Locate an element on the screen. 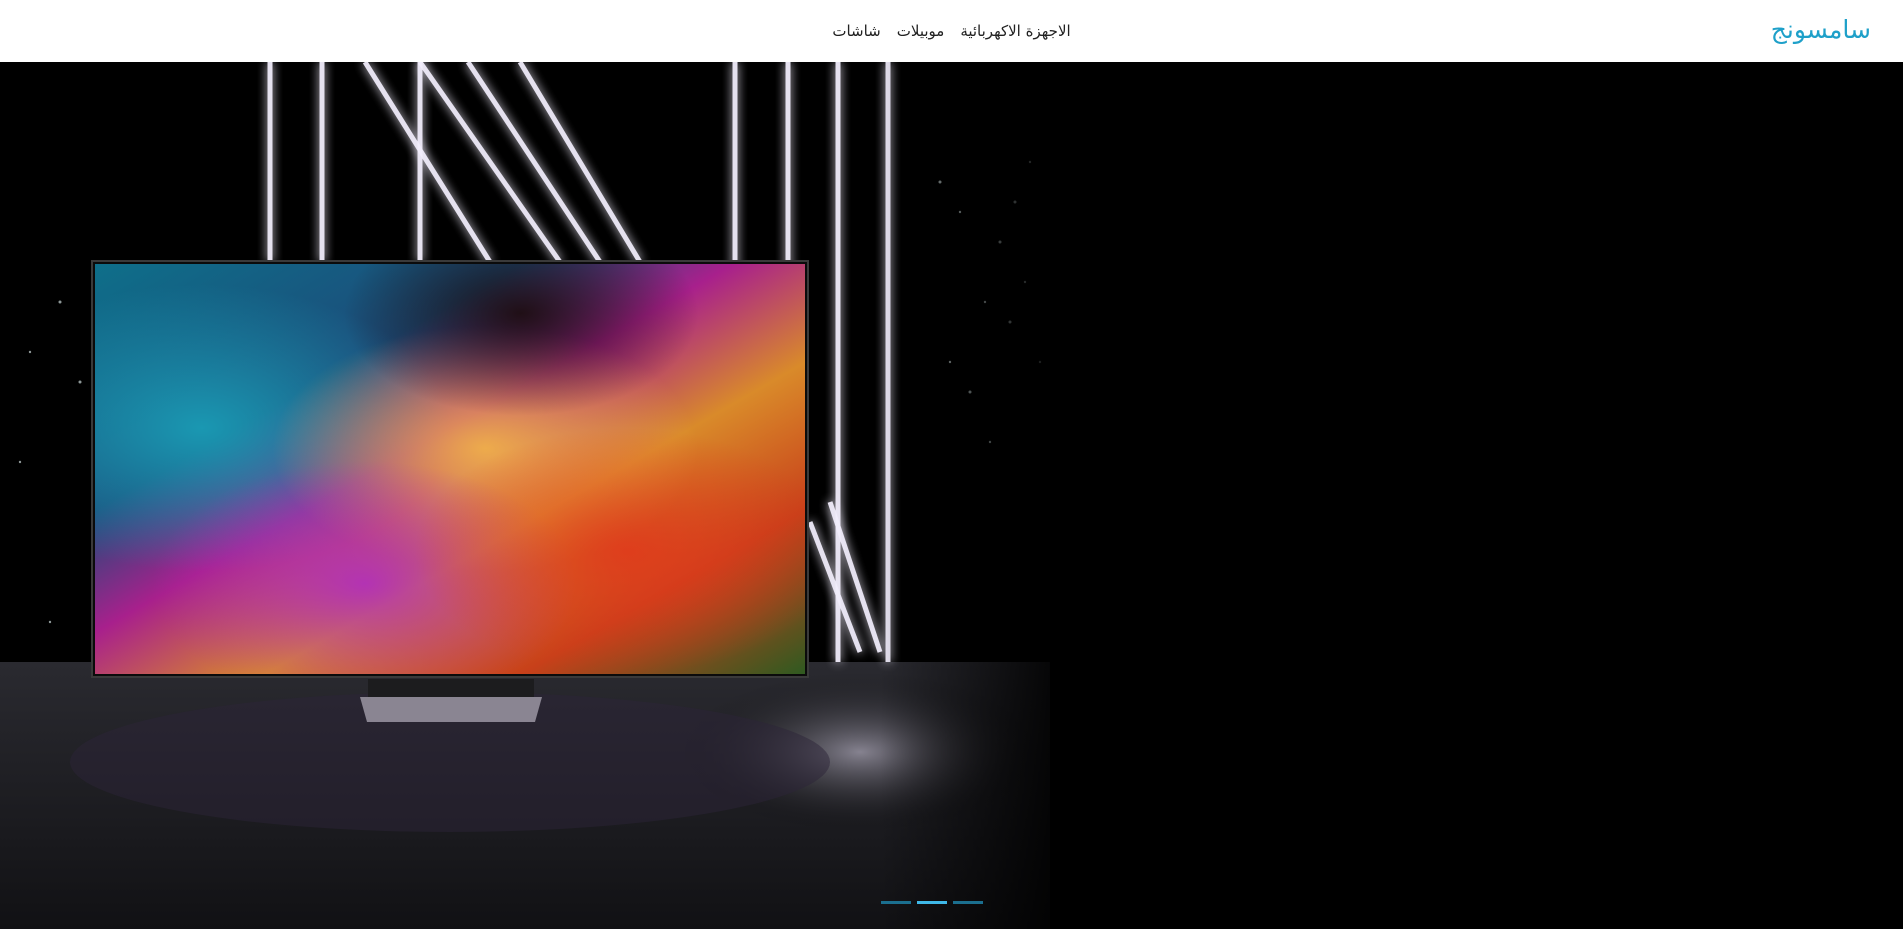 This screenshot has width=1903, height=929. nav-links: الاجهزة الاكهربائية موبيلات شاشات is located at coordinates (951, 31).